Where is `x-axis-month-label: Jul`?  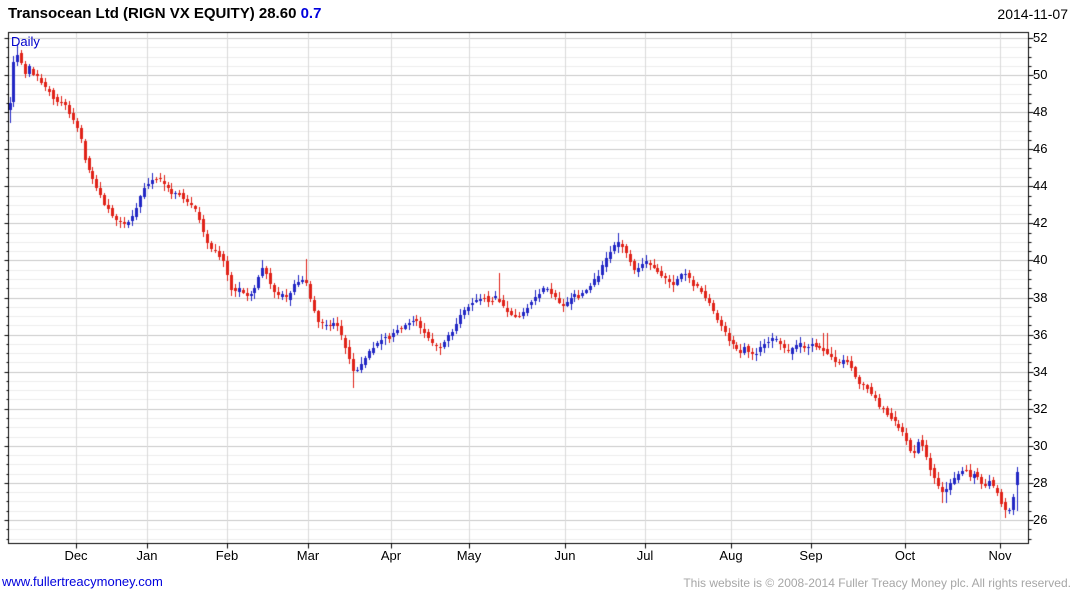 x-axis-month-label: Jul is located at coordinates (645, 555).